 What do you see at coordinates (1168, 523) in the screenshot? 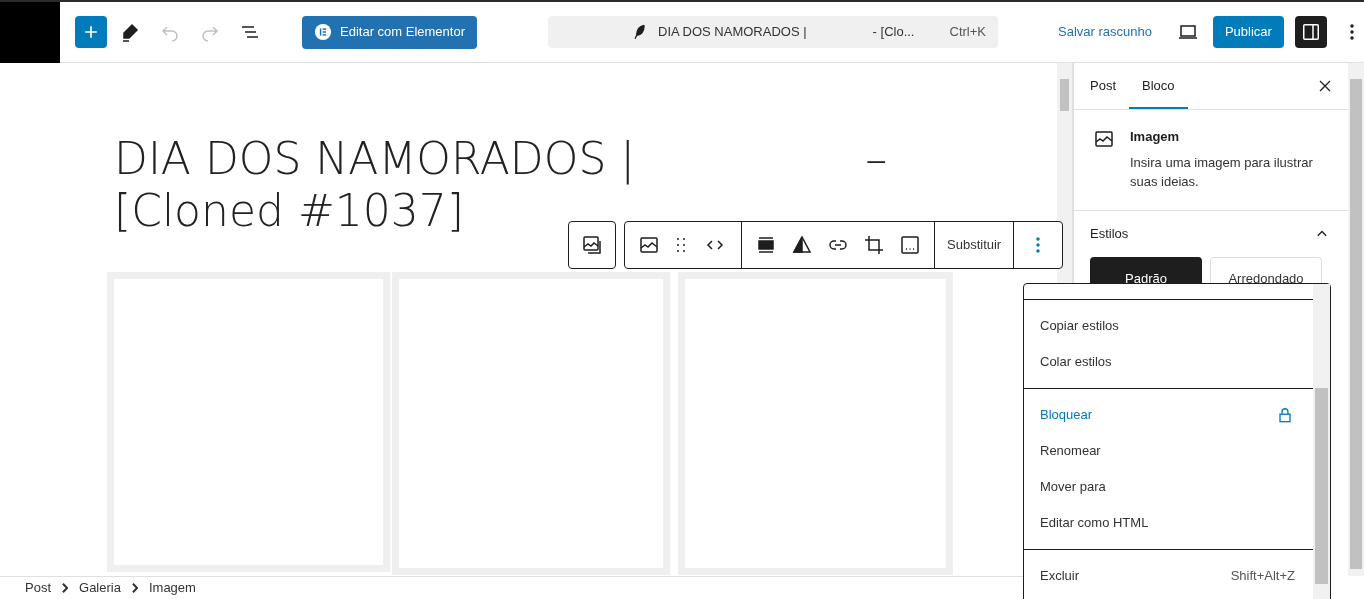
I see `menu-item: Editar como HTML` at bounding box center [1168, 523].